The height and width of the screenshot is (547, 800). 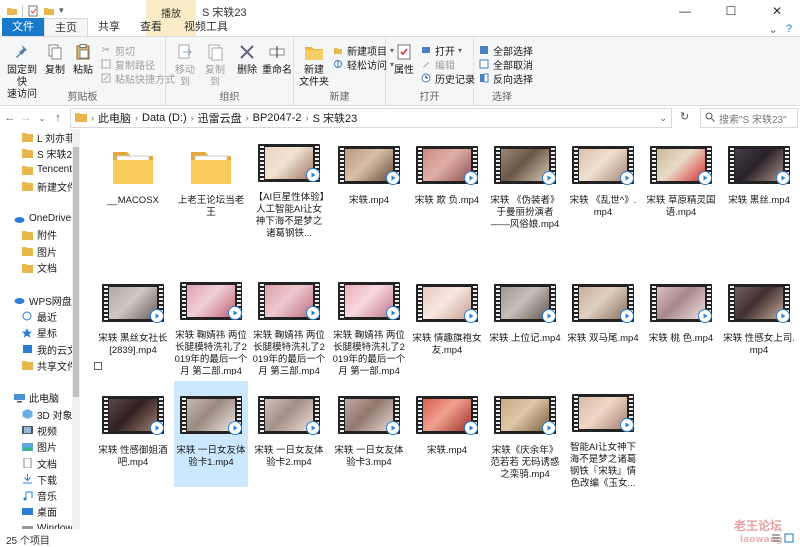 I want to click on new-folder-icon, so click(x=49, y=11).